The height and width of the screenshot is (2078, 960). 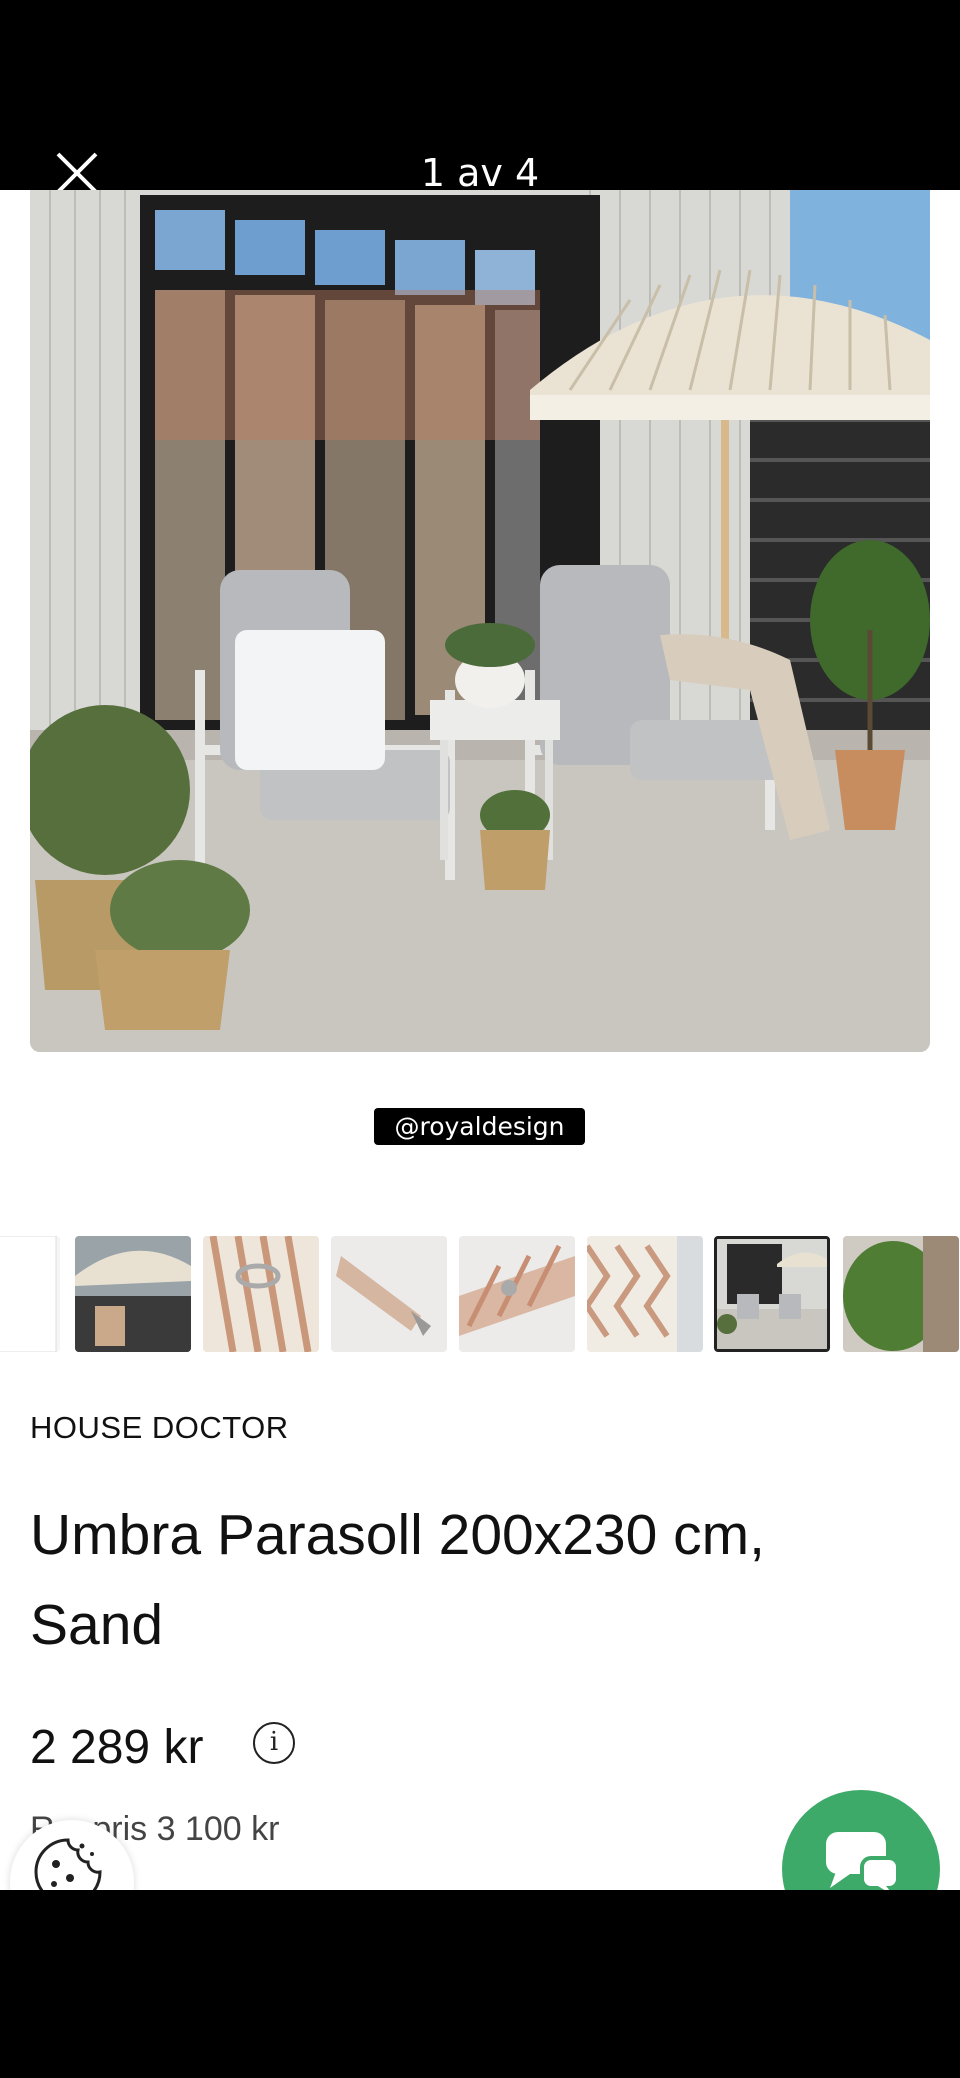 I want to click on product-brand: HOUSE DOCTOR, so click(x=159, y=1428).